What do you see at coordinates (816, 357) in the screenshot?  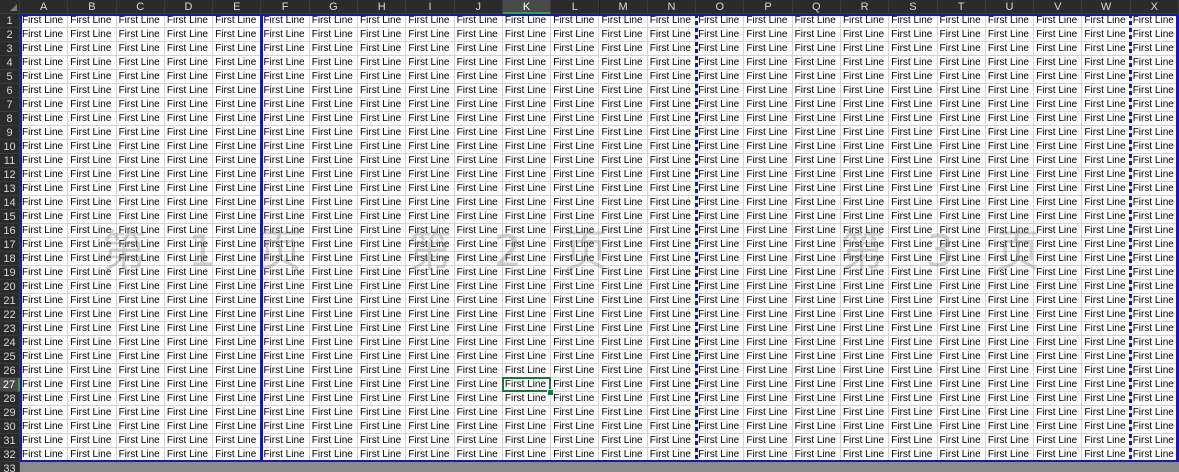 I see `cell-q25: First Line` at bounding box center [816, 357].